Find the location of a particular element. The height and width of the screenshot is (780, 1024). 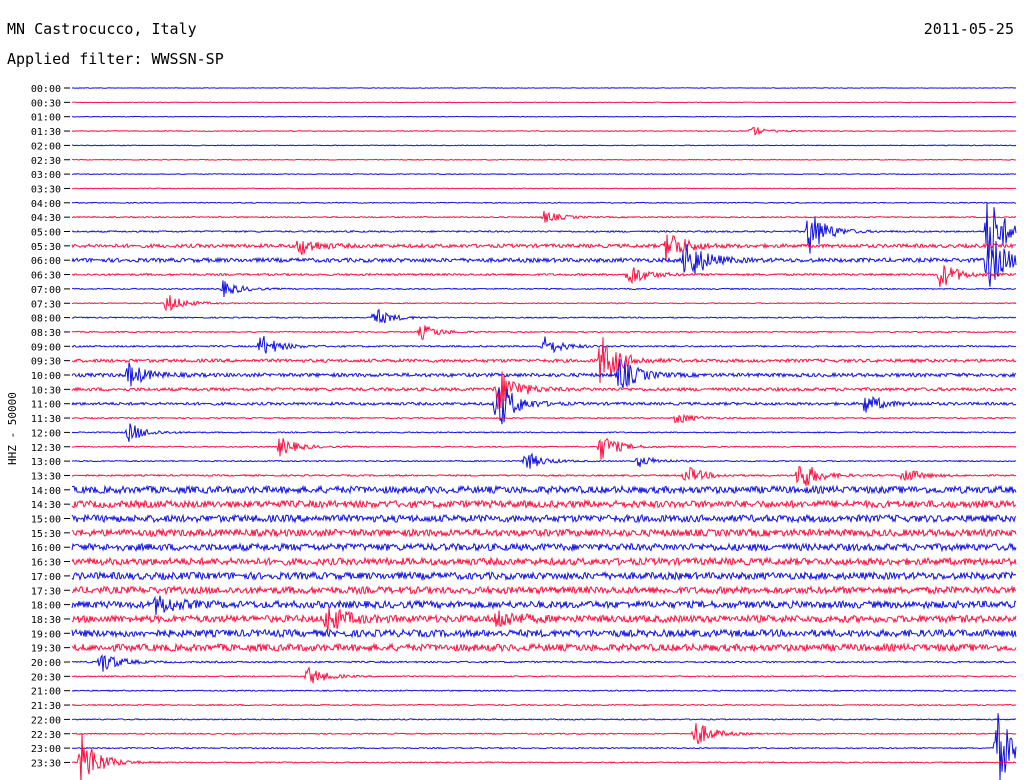

tick-label-0200: 02:00 is located at coordinates (46, 146).